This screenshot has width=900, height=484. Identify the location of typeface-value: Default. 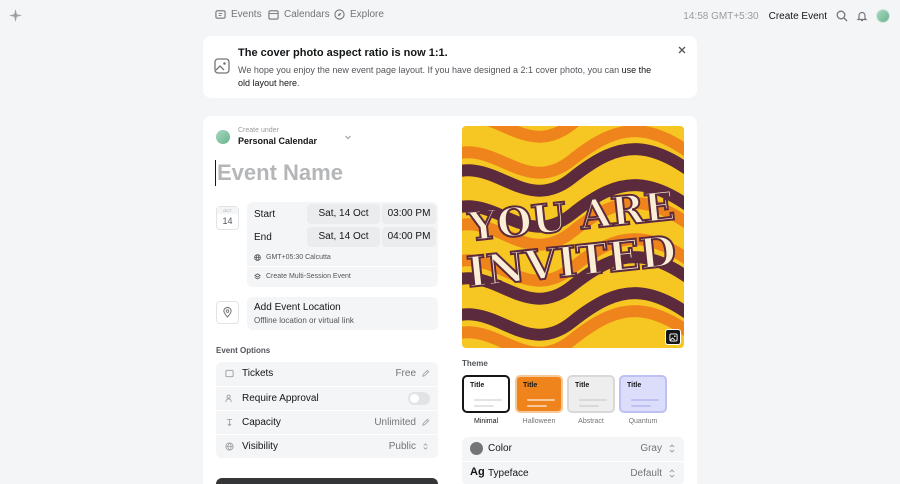
(646, 473).